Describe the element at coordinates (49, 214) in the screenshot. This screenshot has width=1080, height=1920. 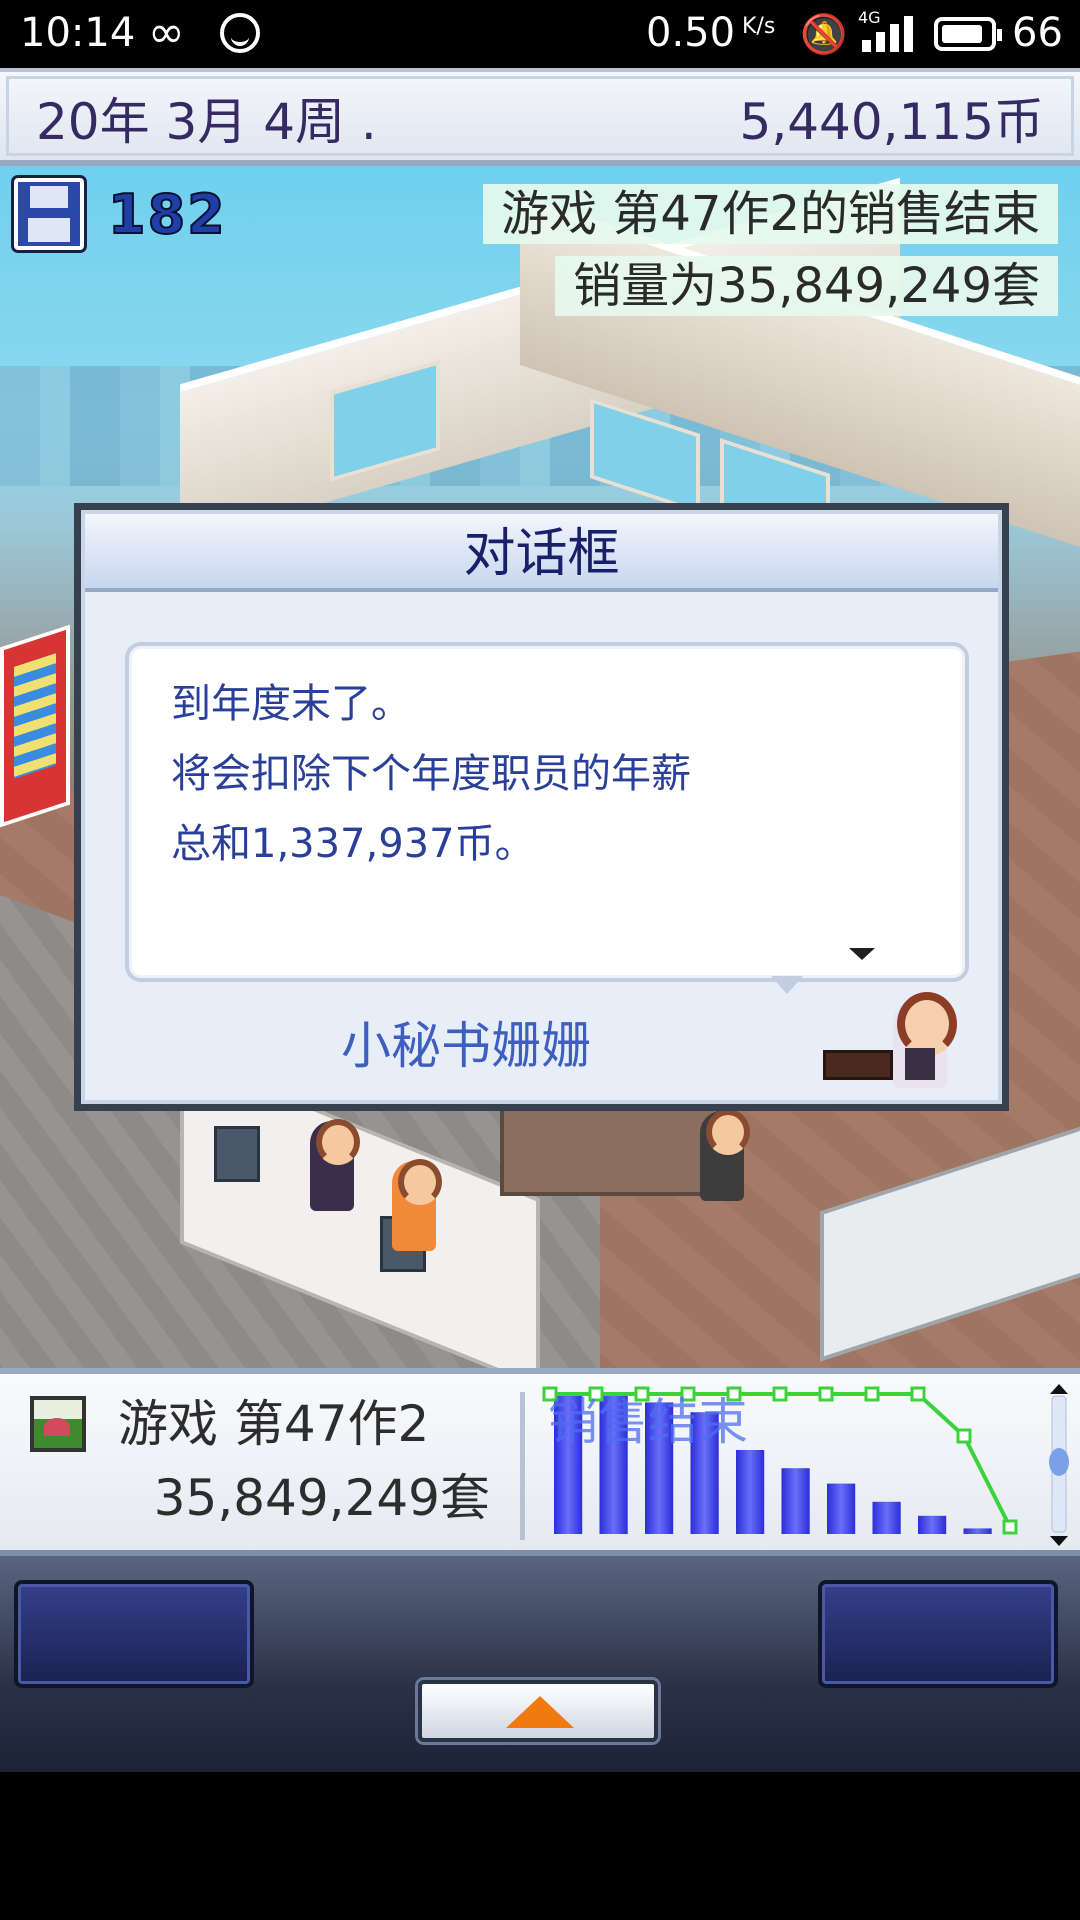
I see `floppy-disk-icon` at that location.